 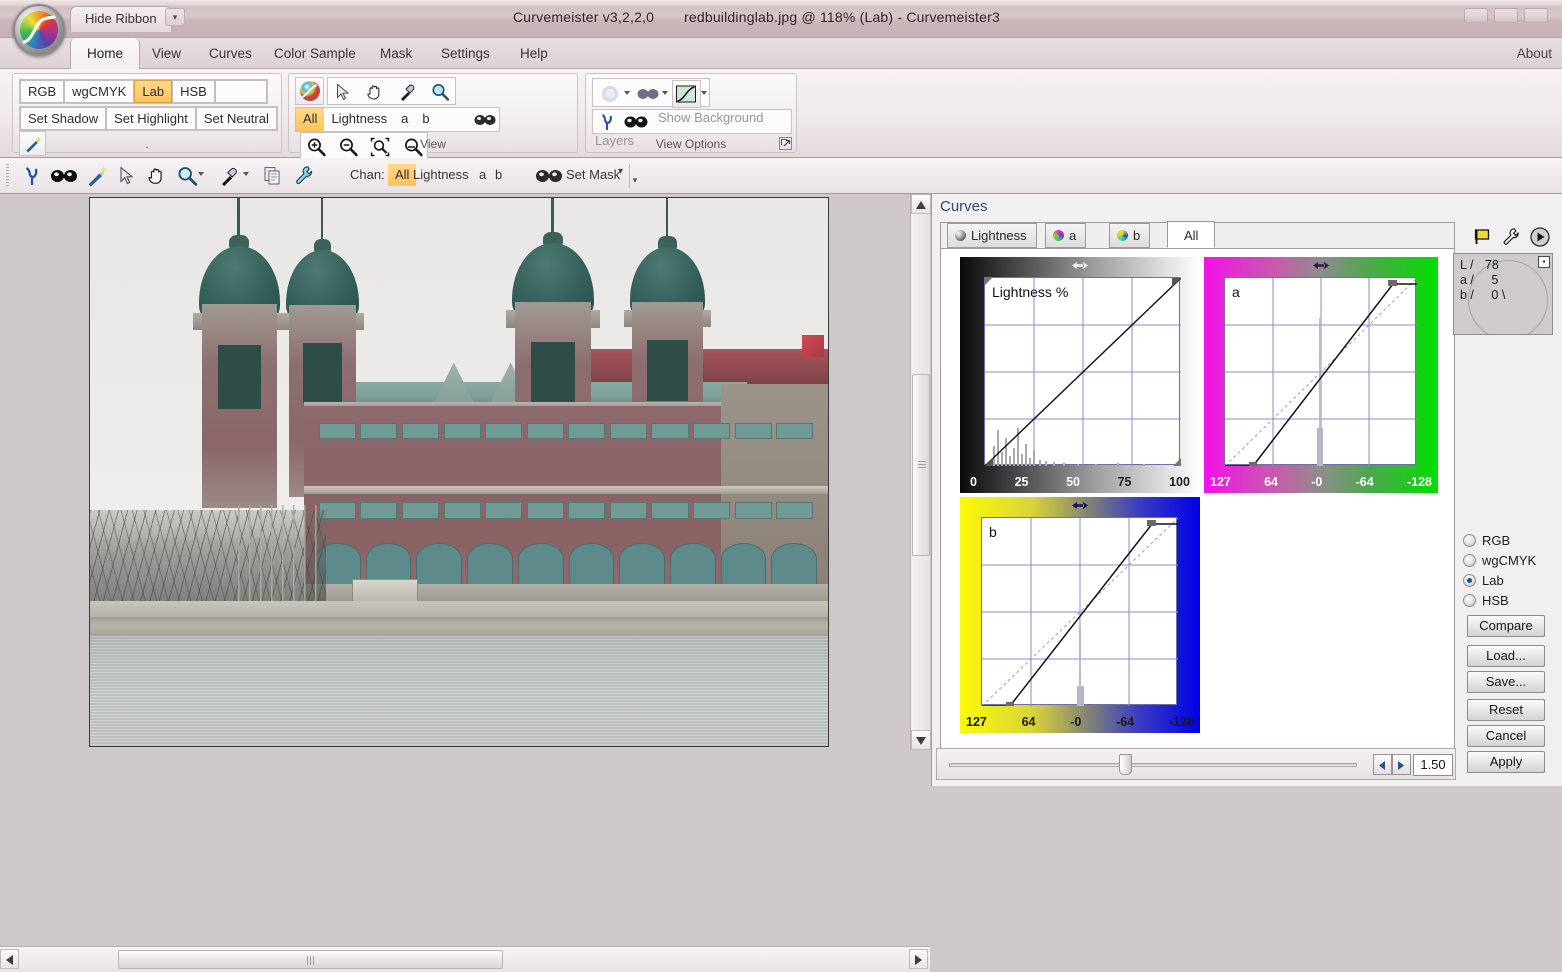 What do you see at coordinates (96, 176) in the screenshot?
I see `magic-wand-icon` at bounding box center [96, 176].